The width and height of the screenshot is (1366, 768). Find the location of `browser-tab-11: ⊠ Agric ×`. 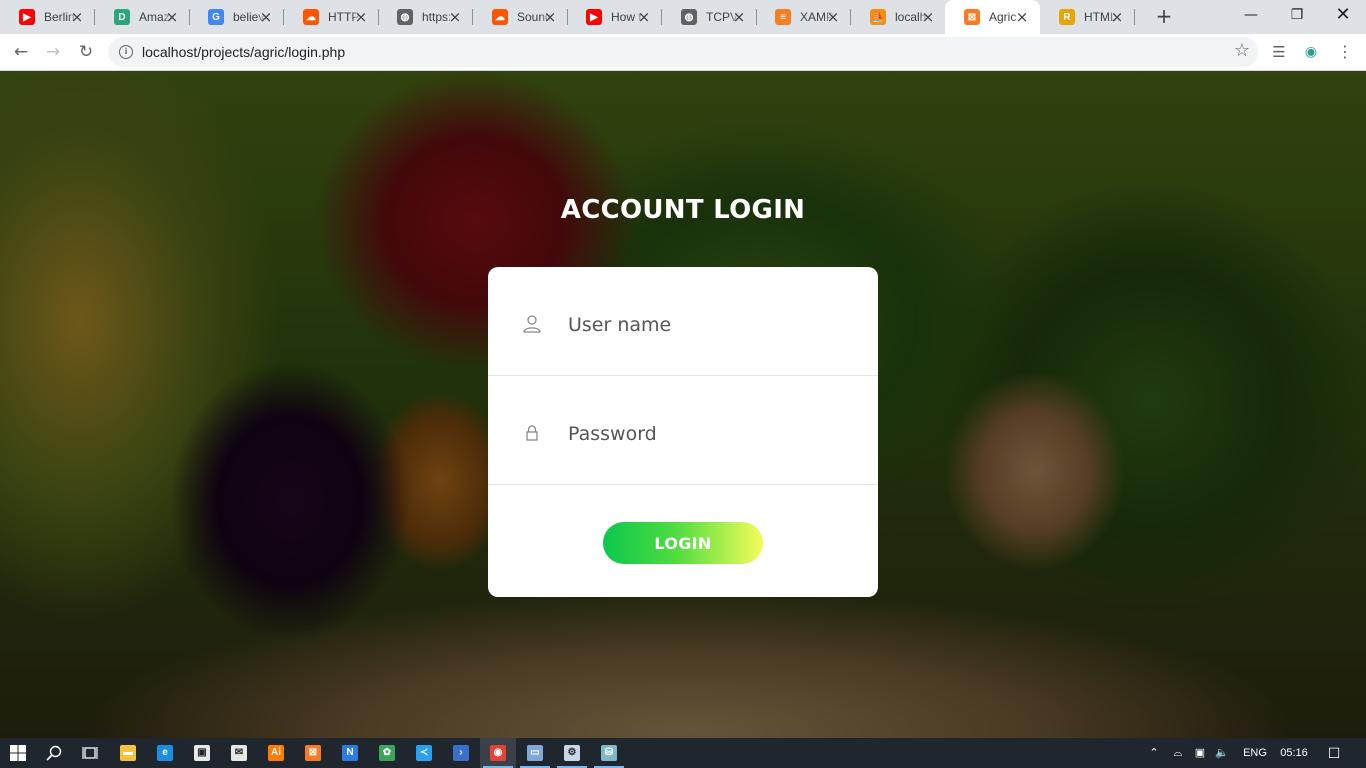

browser-tab-11: ⊠ Agric × is located at coordinates (992, 17).